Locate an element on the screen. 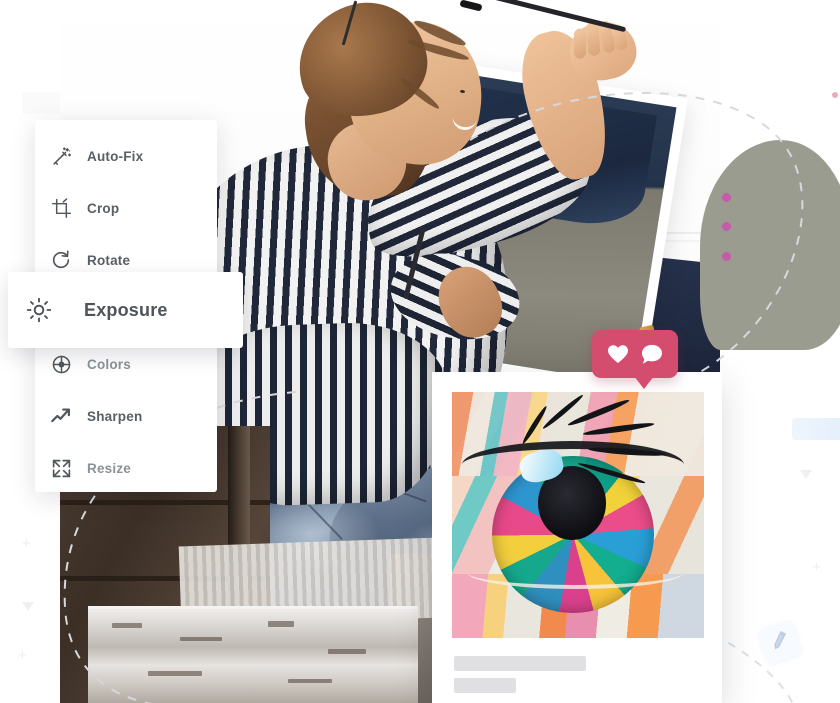 The width and height of the screenshot is (840, 703). menu-item-sharpen: Sharpen is located at coordinates (126, 416).